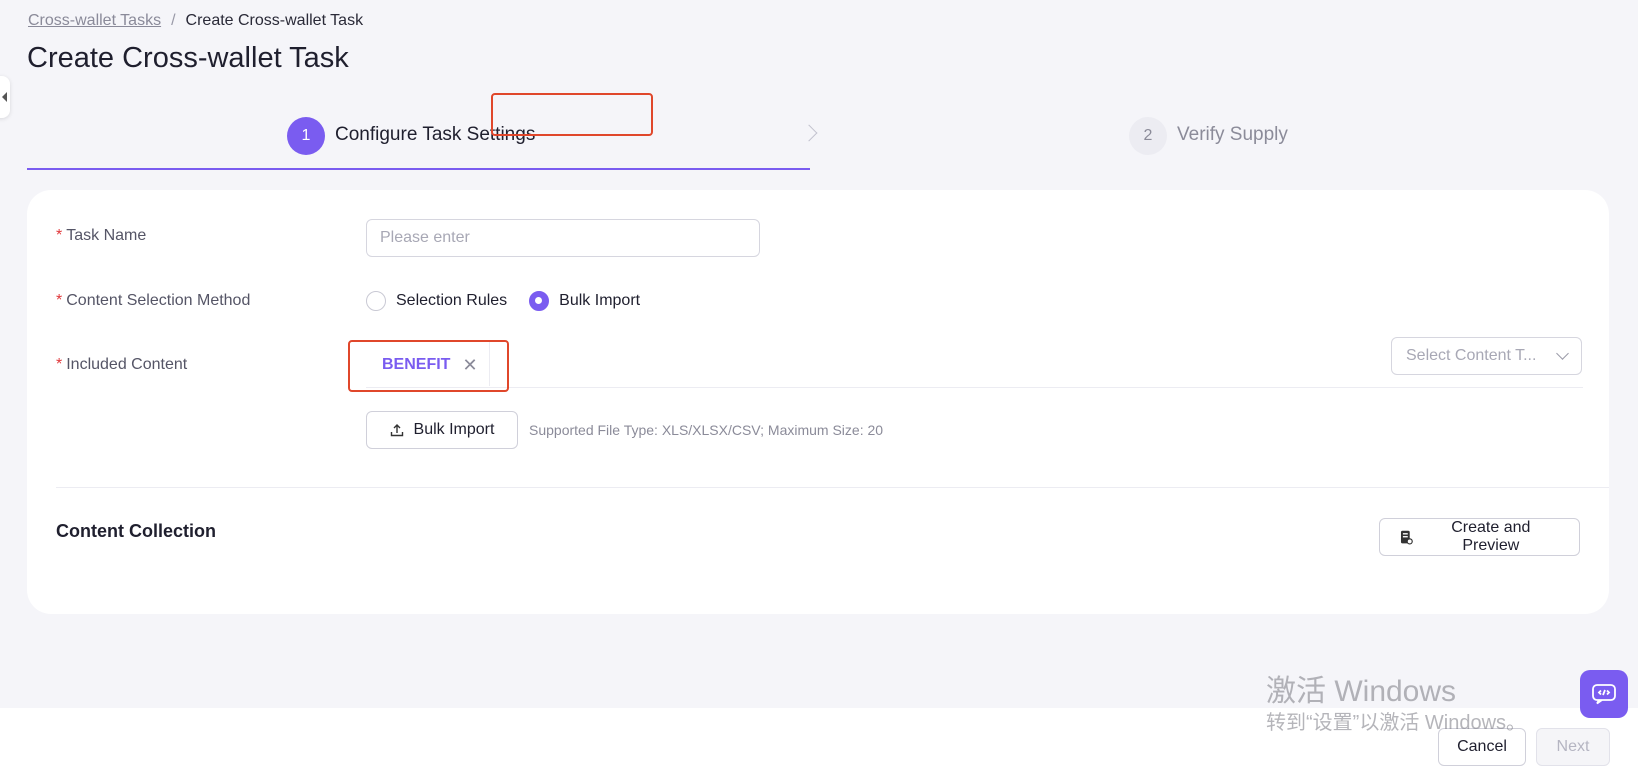  What do you see at coordinates (274, 20) in the screenshot?
I see `breadcrumb-current: Create Cross-wallet Task` at bounding box center [274, 20].